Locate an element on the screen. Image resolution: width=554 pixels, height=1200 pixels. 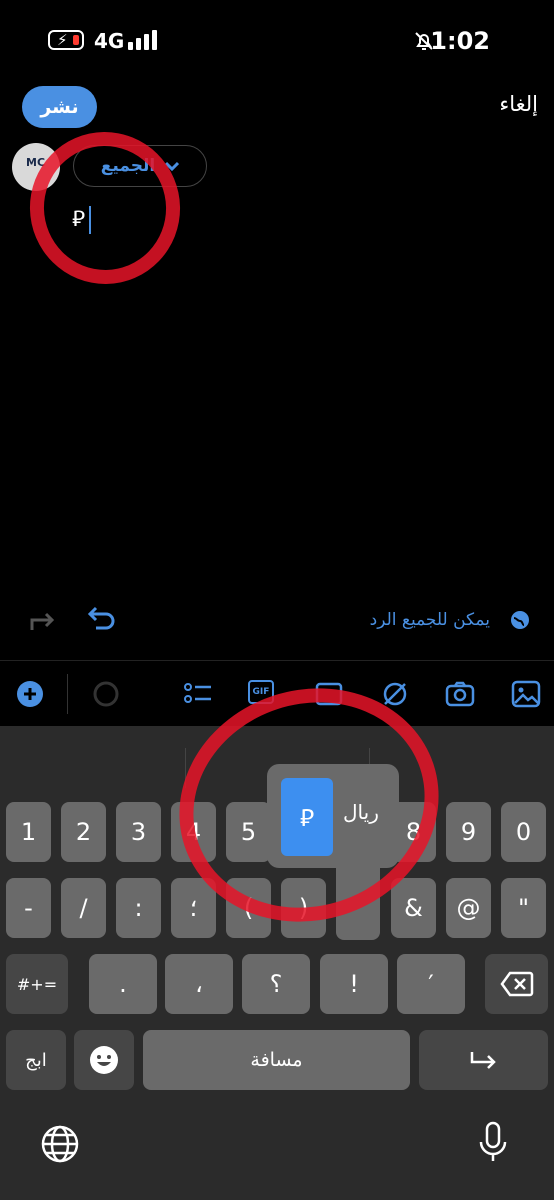
return-key is located at coordinates (483, 1060).